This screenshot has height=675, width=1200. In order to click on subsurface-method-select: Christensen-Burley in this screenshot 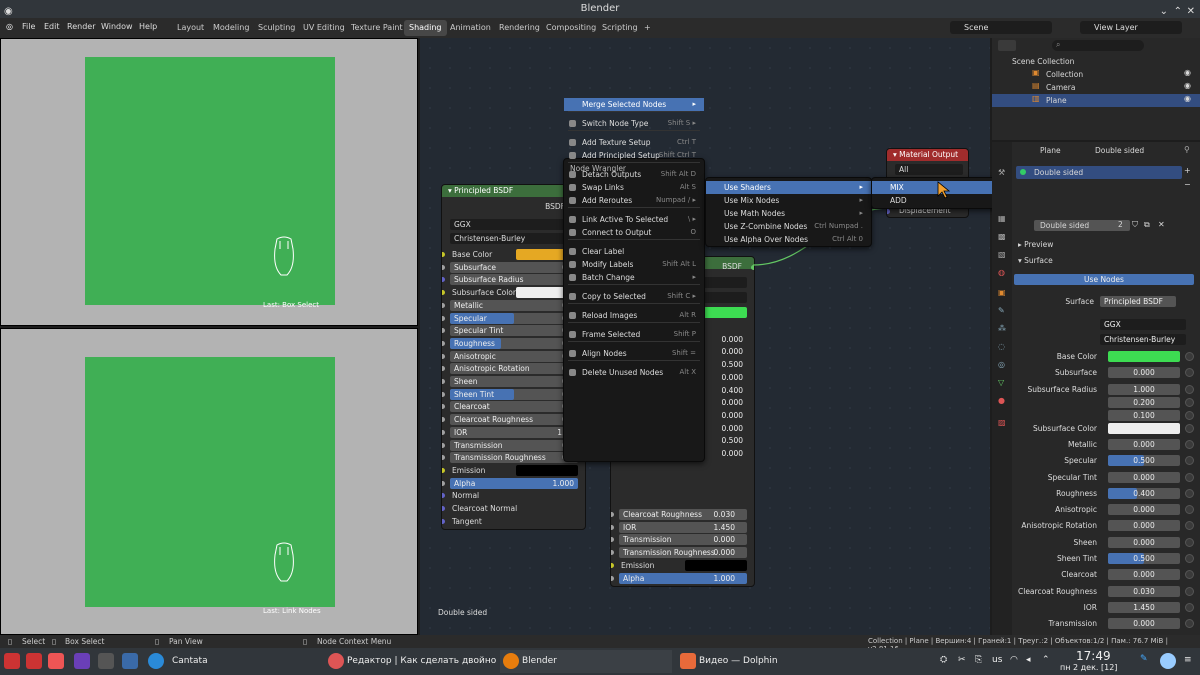, I will do `click(514, 238)`.